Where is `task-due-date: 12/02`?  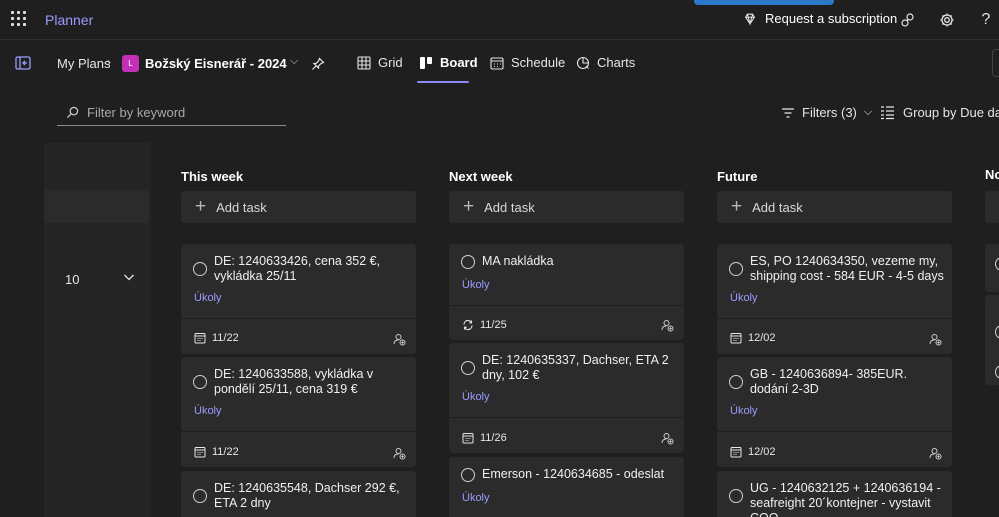
task-due-date: 12/02 is located at coordinates (753, 452).